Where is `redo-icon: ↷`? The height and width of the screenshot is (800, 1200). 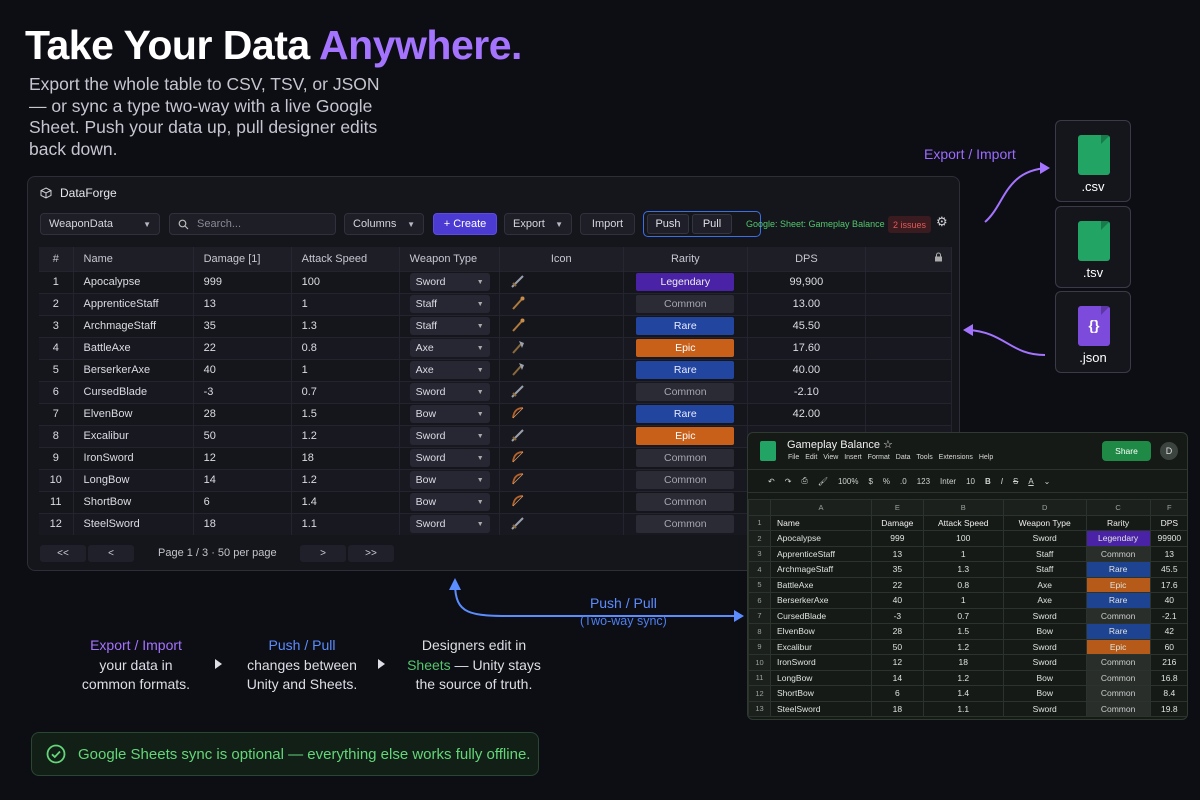
redo-icon: ↷ is located at coordinates (788, 481).